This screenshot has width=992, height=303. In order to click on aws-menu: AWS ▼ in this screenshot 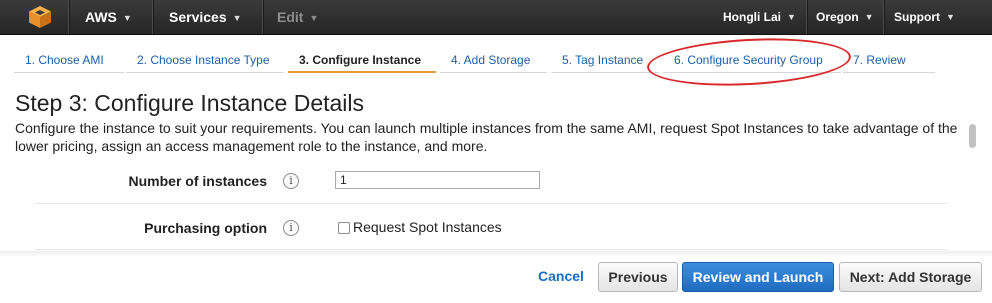, I will do `click(108, 17)`.